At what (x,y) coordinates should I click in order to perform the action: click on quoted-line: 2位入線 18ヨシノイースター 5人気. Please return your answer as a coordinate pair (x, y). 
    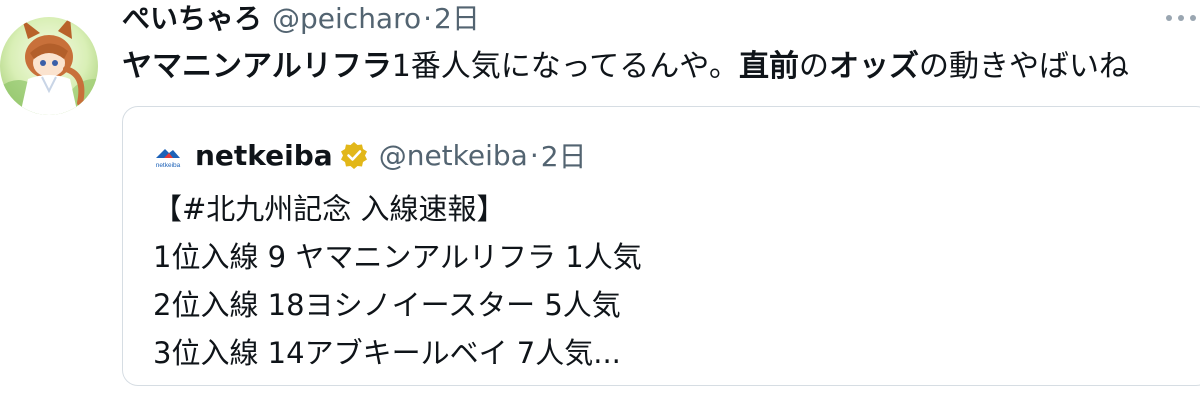
    Looking at the image, I should click on (387, 305).